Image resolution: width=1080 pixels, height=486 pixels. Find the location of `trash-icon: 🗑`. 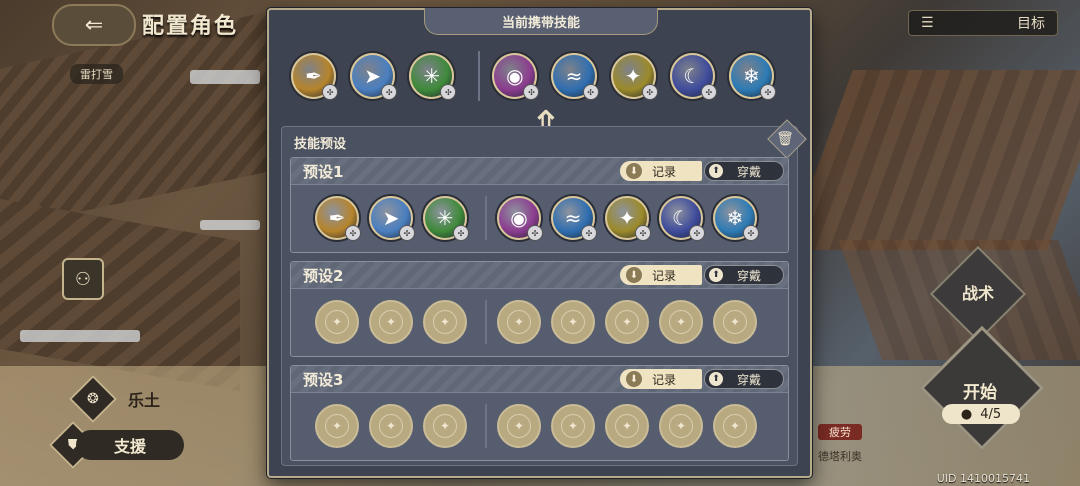

trash-icon: 🗑 is located at coordinates (785, 139).